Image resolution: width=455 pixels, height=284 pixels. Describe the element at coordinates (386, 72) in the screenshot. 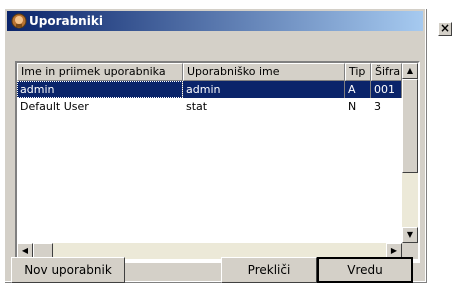

I see `column-header-code: Šifra` at that location.